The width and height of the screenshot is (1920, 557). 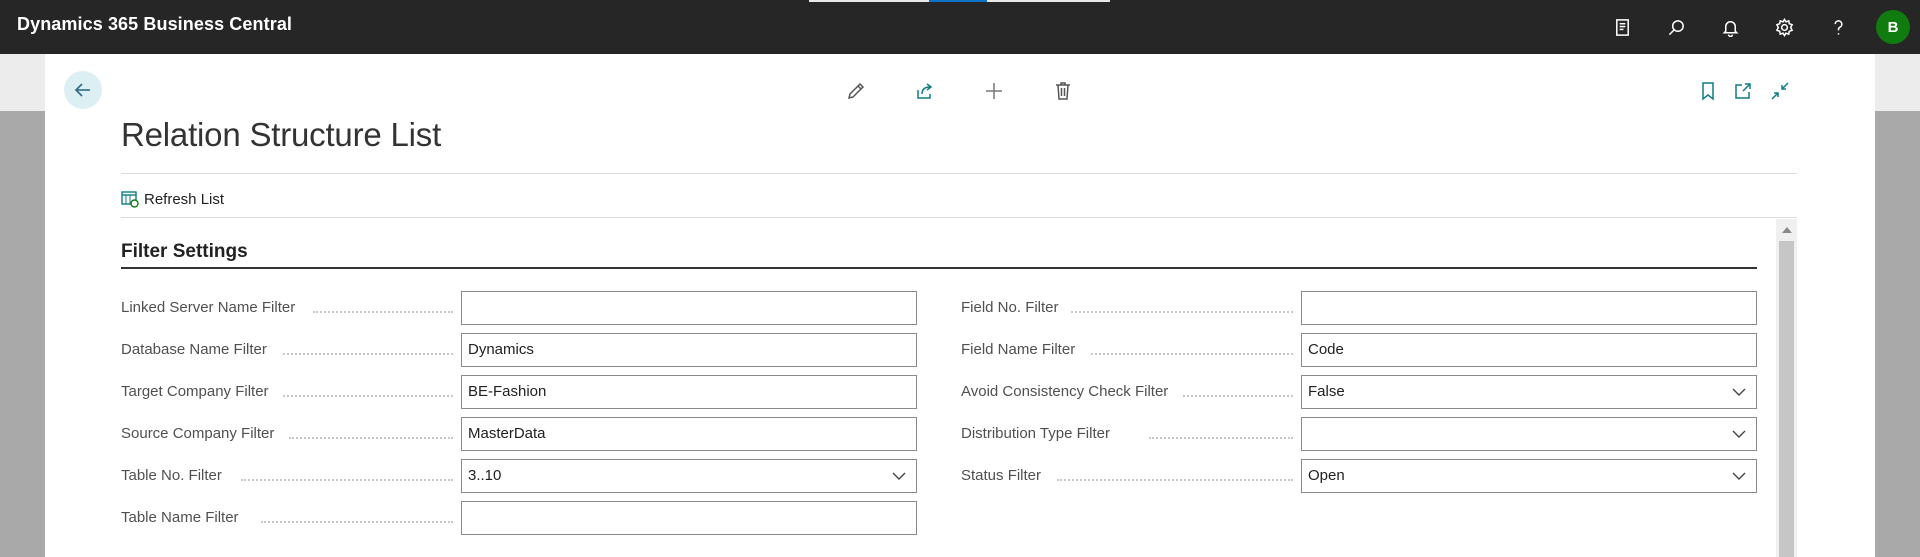 I want to click on refresh-list-label: Refresh List, so click(x=184, y=199).